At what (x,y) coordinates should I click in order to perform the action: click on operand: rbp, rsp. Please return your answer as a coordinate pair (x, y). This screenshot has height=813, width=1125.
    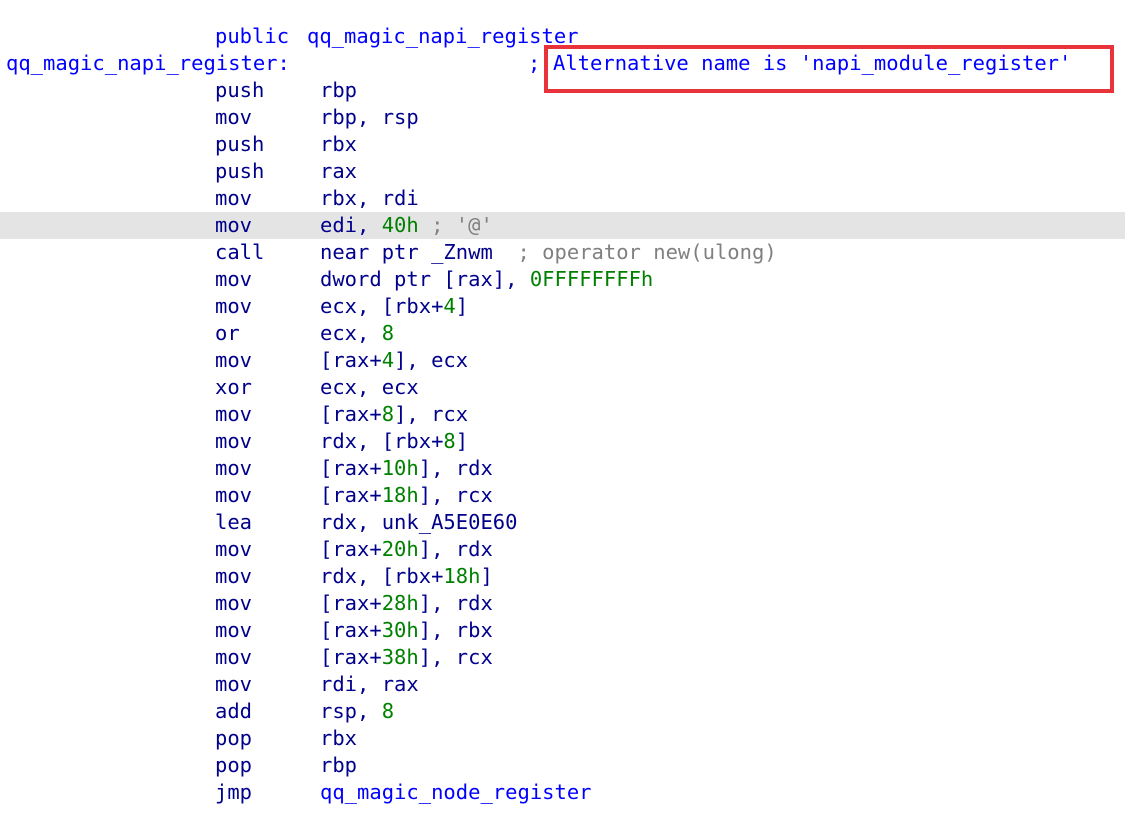
    Looking at the image, I should click on (369, 117).